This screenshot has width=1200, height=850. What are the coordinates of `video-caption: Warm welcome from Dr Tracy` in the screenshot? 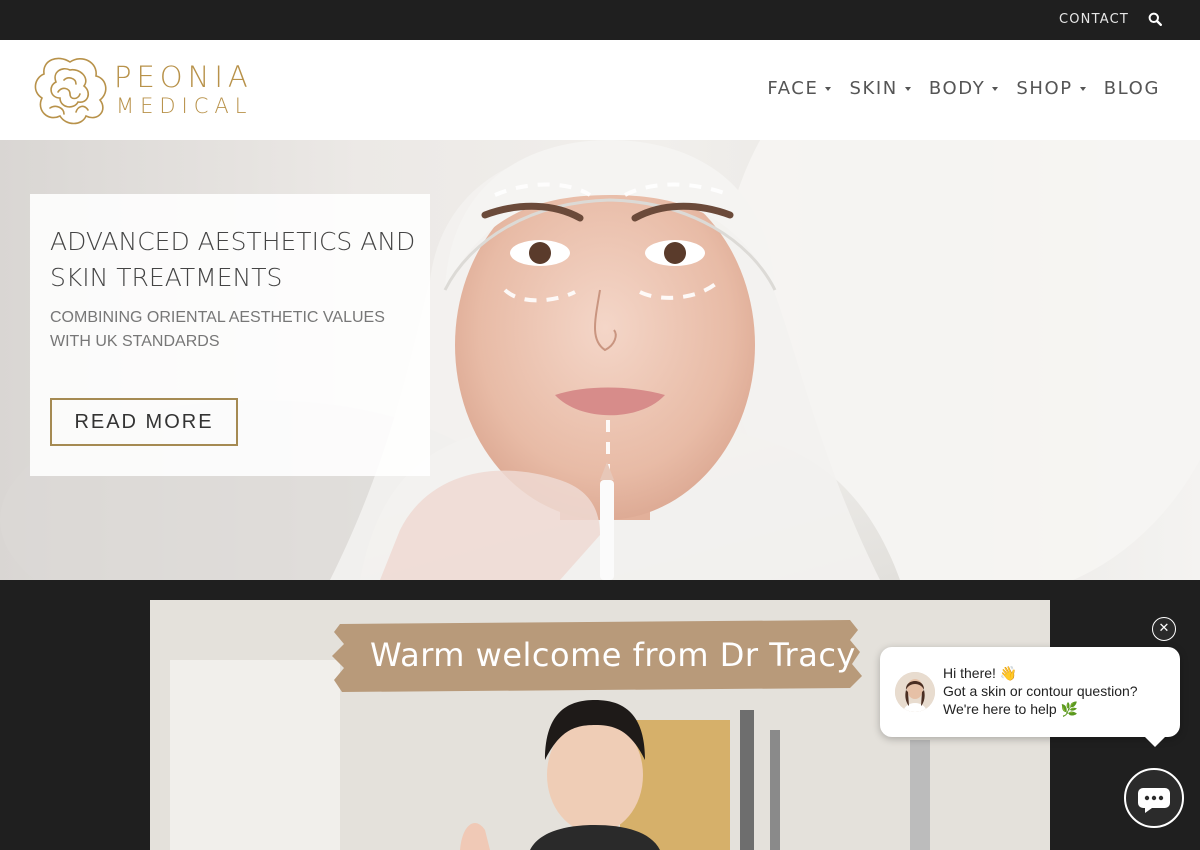 It's located at (613, 655).